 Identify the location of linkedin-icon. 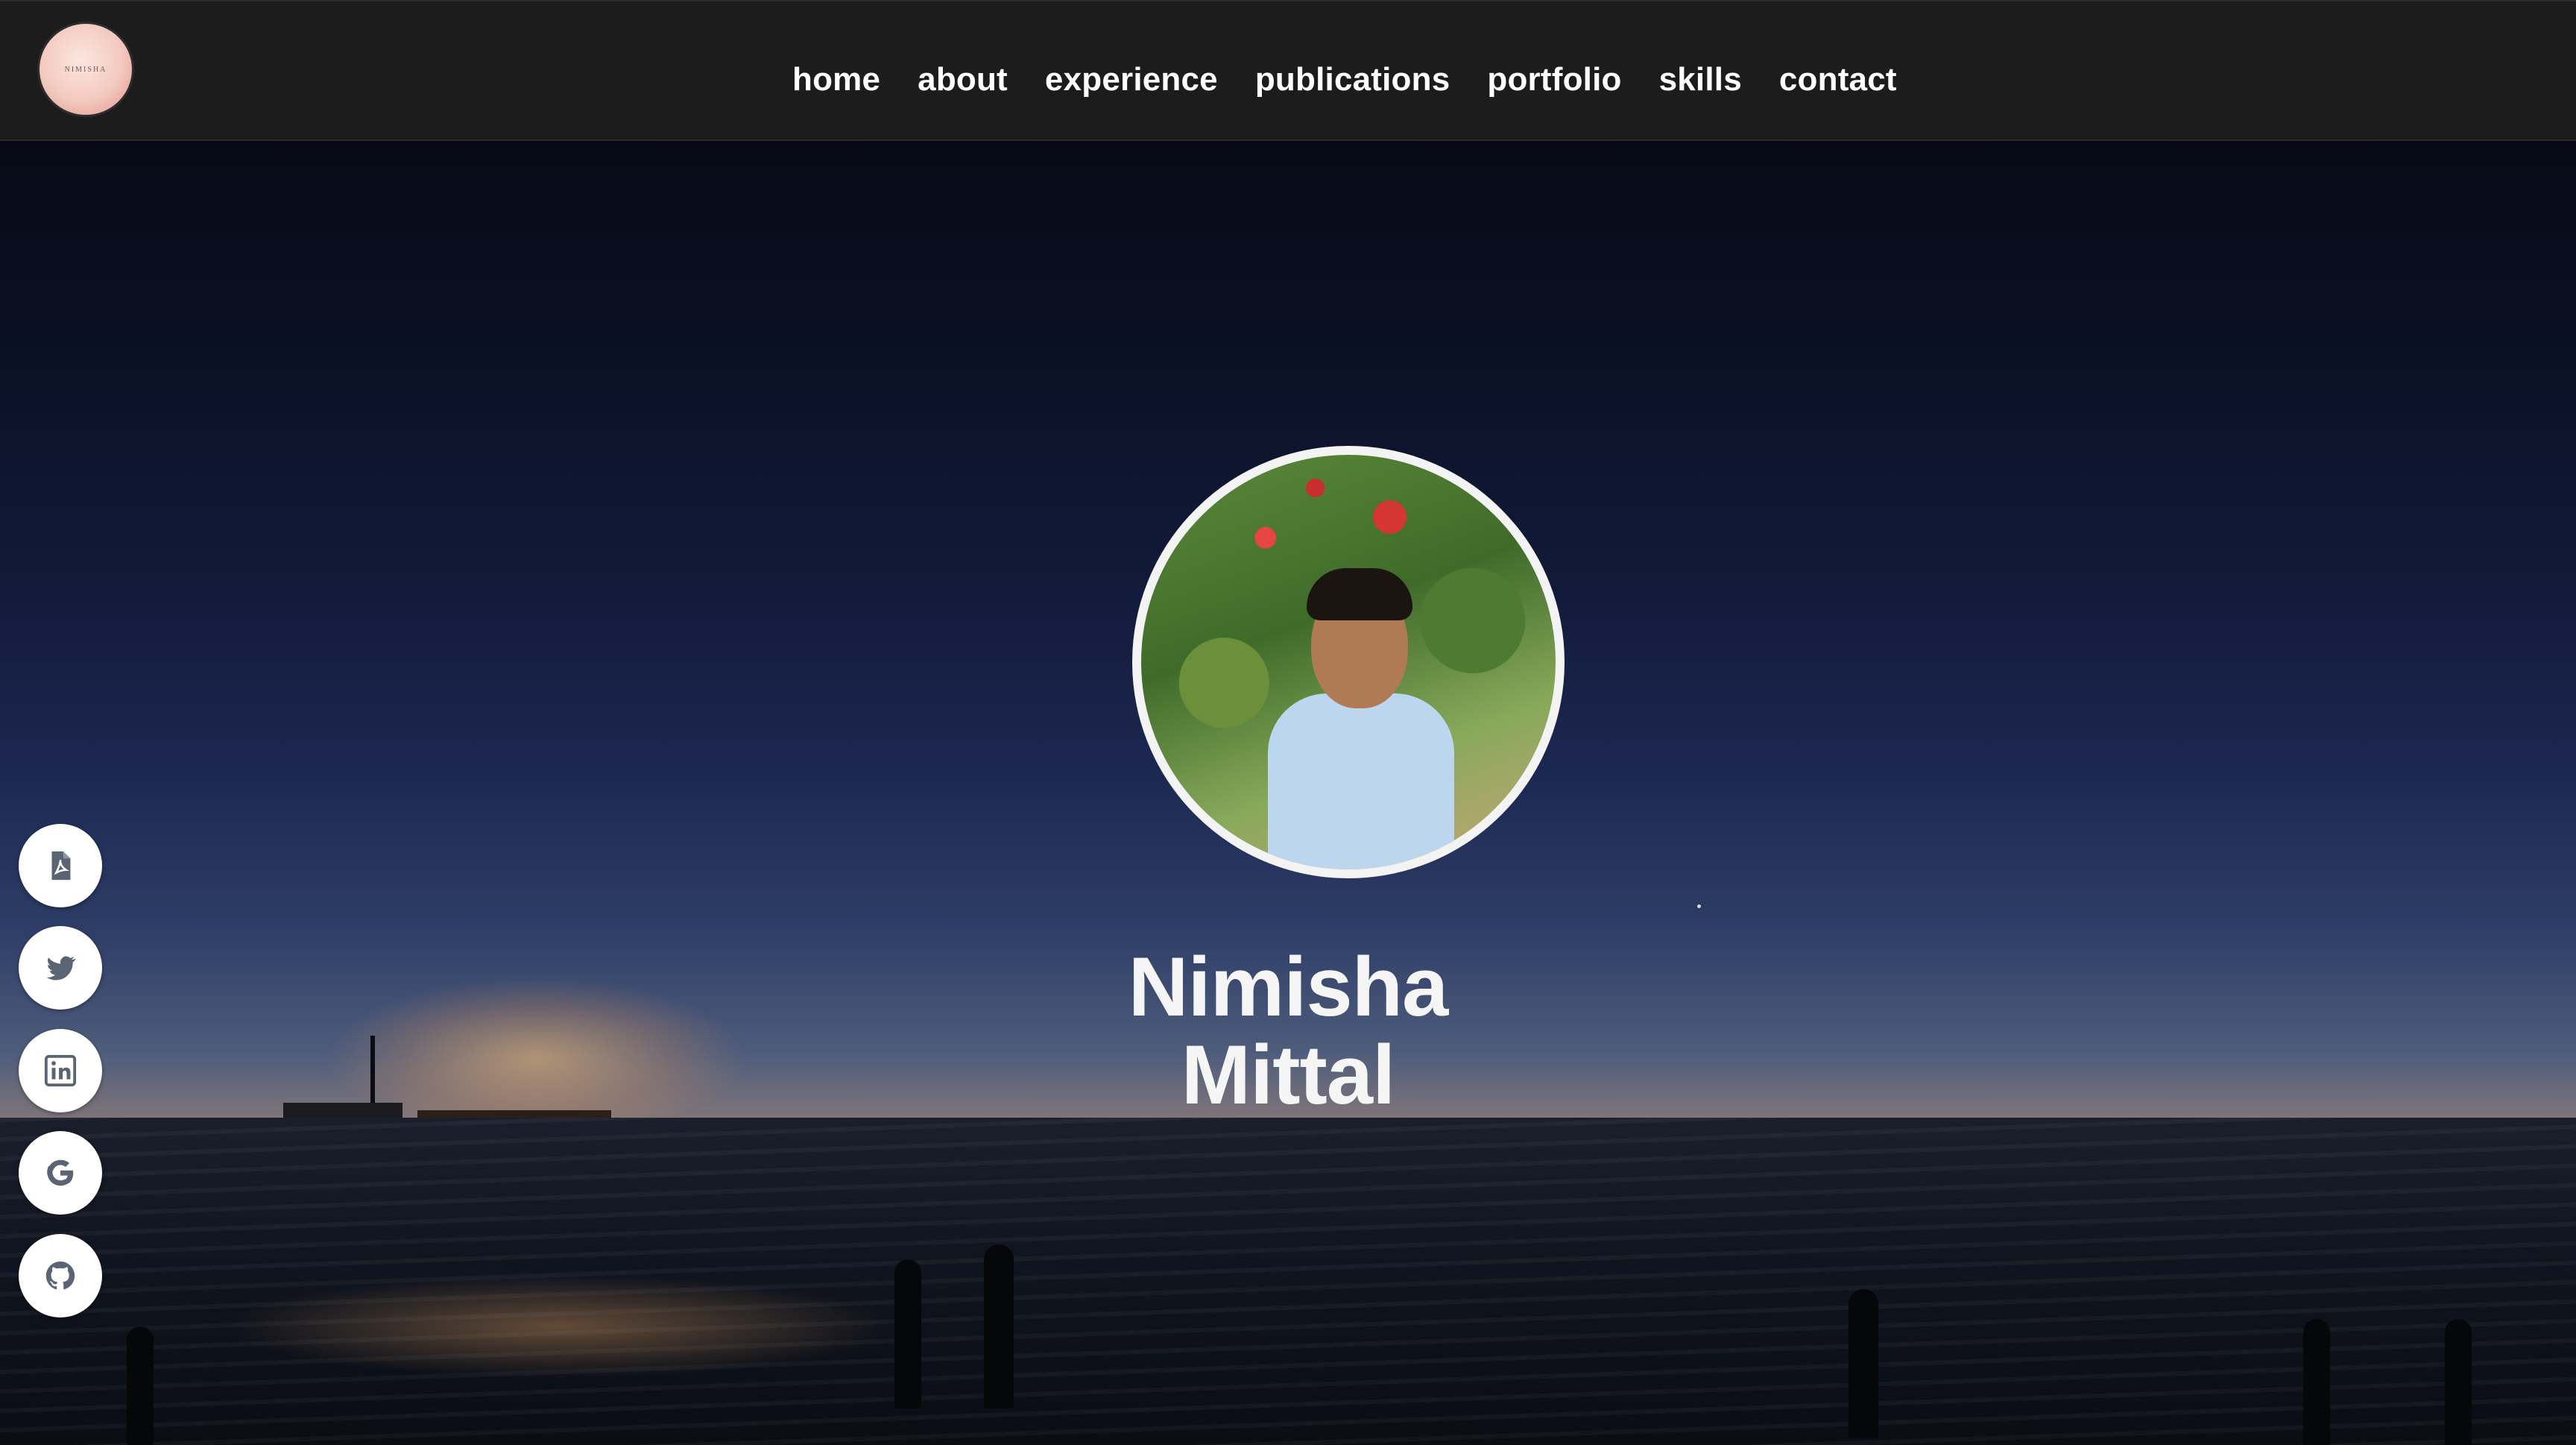
(60, 1070).